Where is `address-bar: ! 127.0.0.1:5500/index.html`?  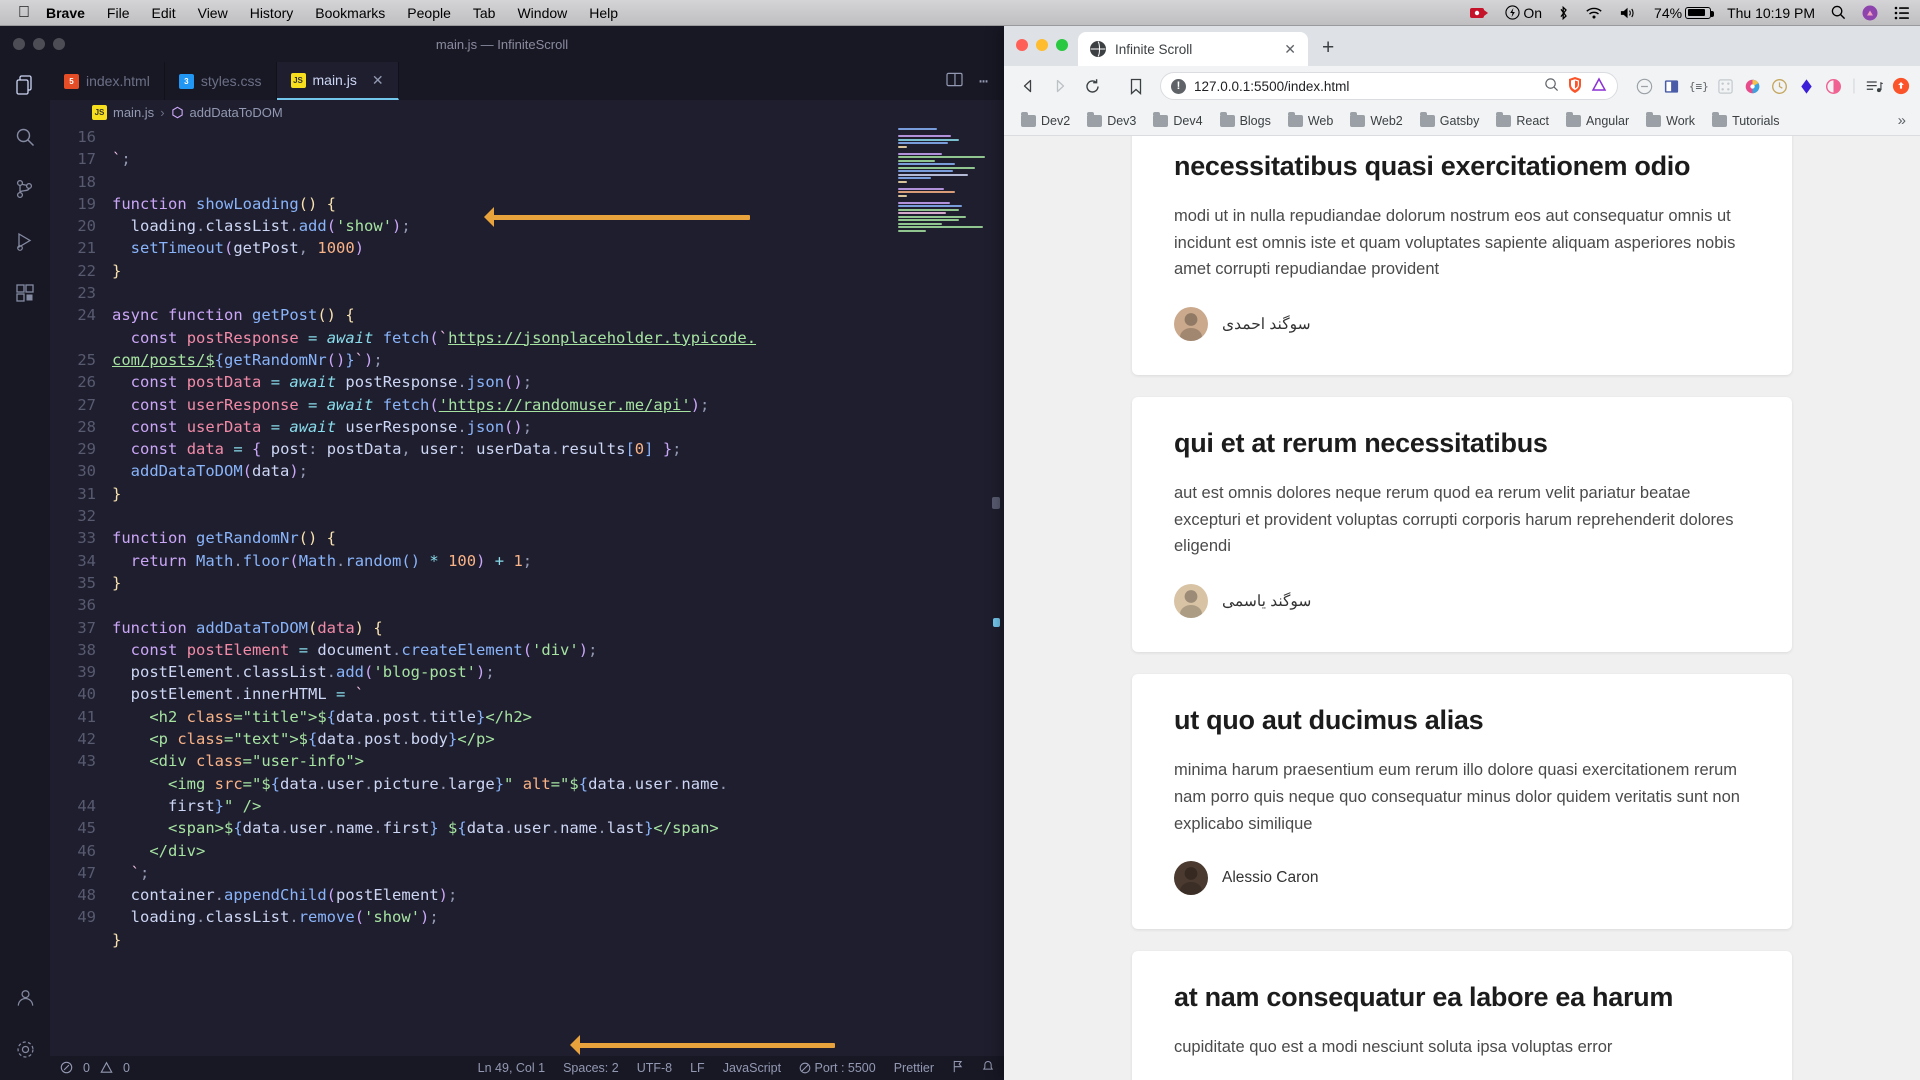 address-bar: ! 127.0.0.1:5500/index.html is located at coordinates (1389, 86).